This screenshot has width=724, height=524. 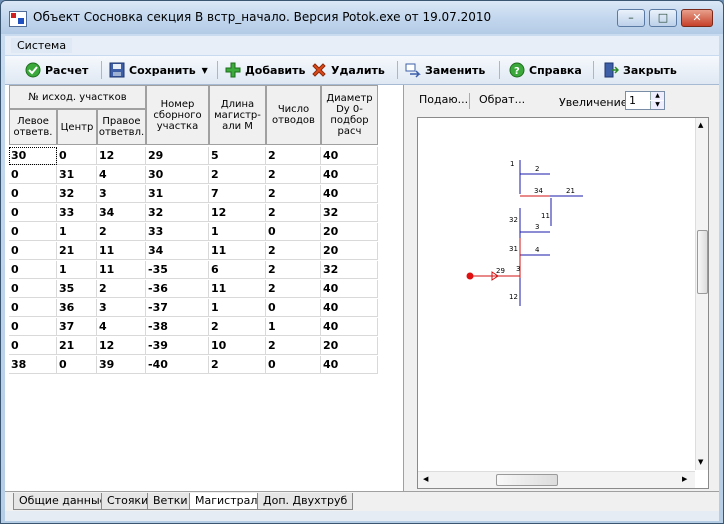 What do you see at coordinates (177, 156) in the screenshot?
I see `table-cell: 29` at bounding box center [177, 156].